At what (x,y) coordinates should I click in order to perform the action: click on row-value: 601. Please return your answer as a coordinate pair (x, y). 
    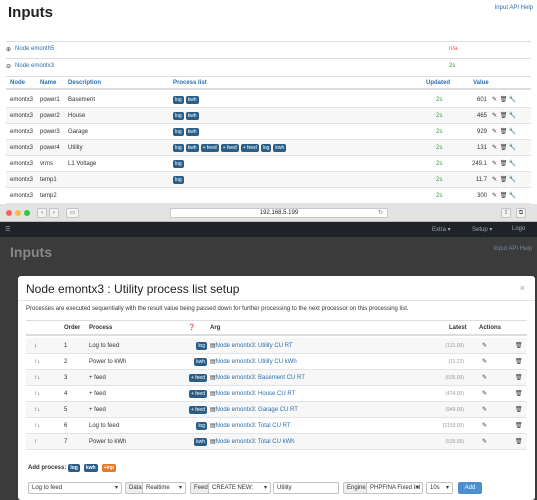
    Looking at the image, I should click on (481, 99).